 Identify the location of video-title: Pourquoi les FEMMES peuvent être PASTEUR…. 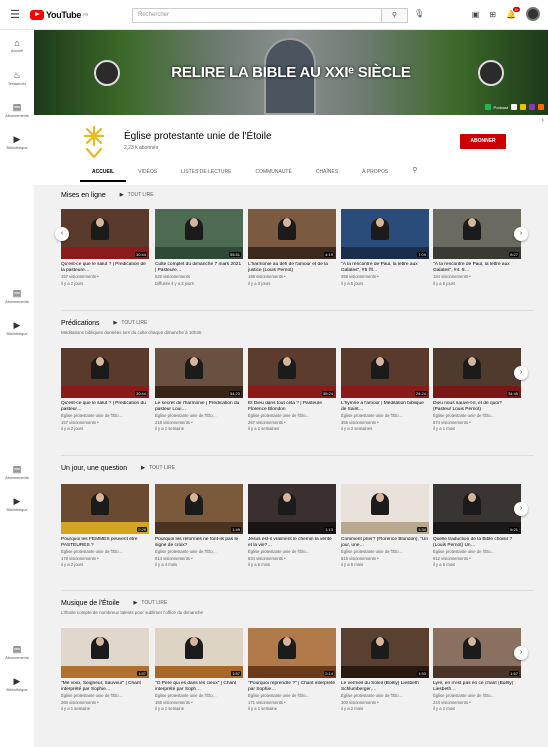
(105, 542).